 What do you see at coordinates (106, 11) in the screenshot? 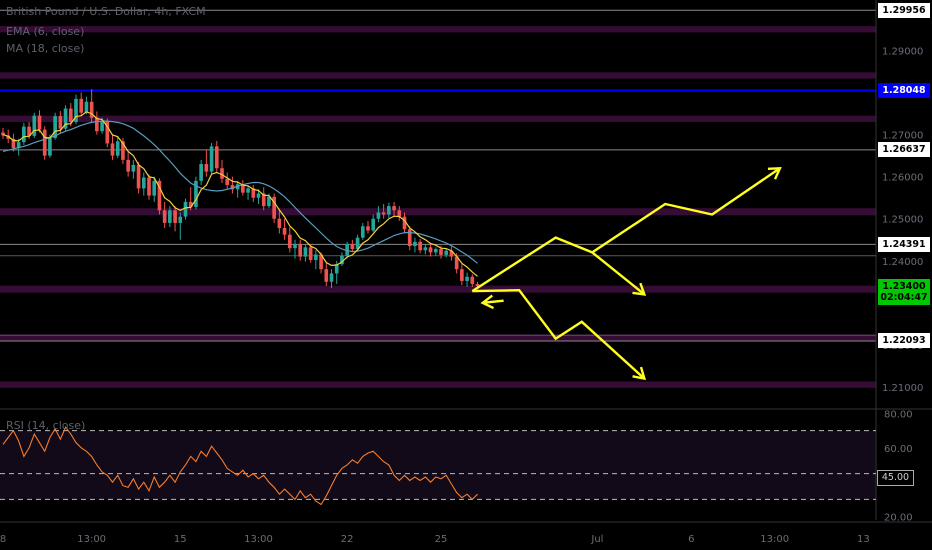
I see `chart-title-legend: British Pound / U.S. Dollar, 4h, FXCM` at bounding box center [106, 11].